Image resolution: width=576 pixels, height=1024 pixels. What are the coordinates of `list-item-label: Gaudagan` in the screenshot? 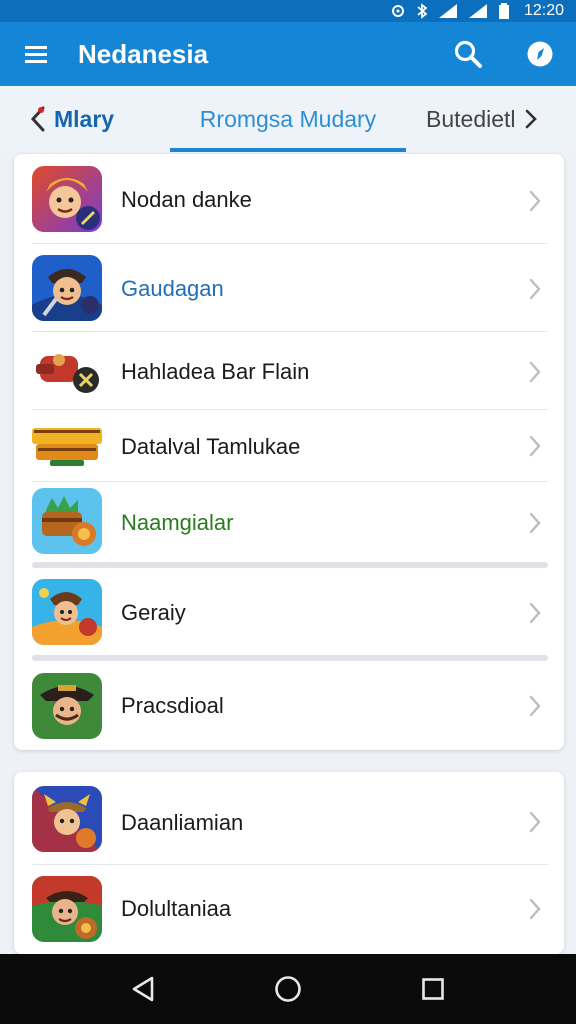 It's located at (172, 288).